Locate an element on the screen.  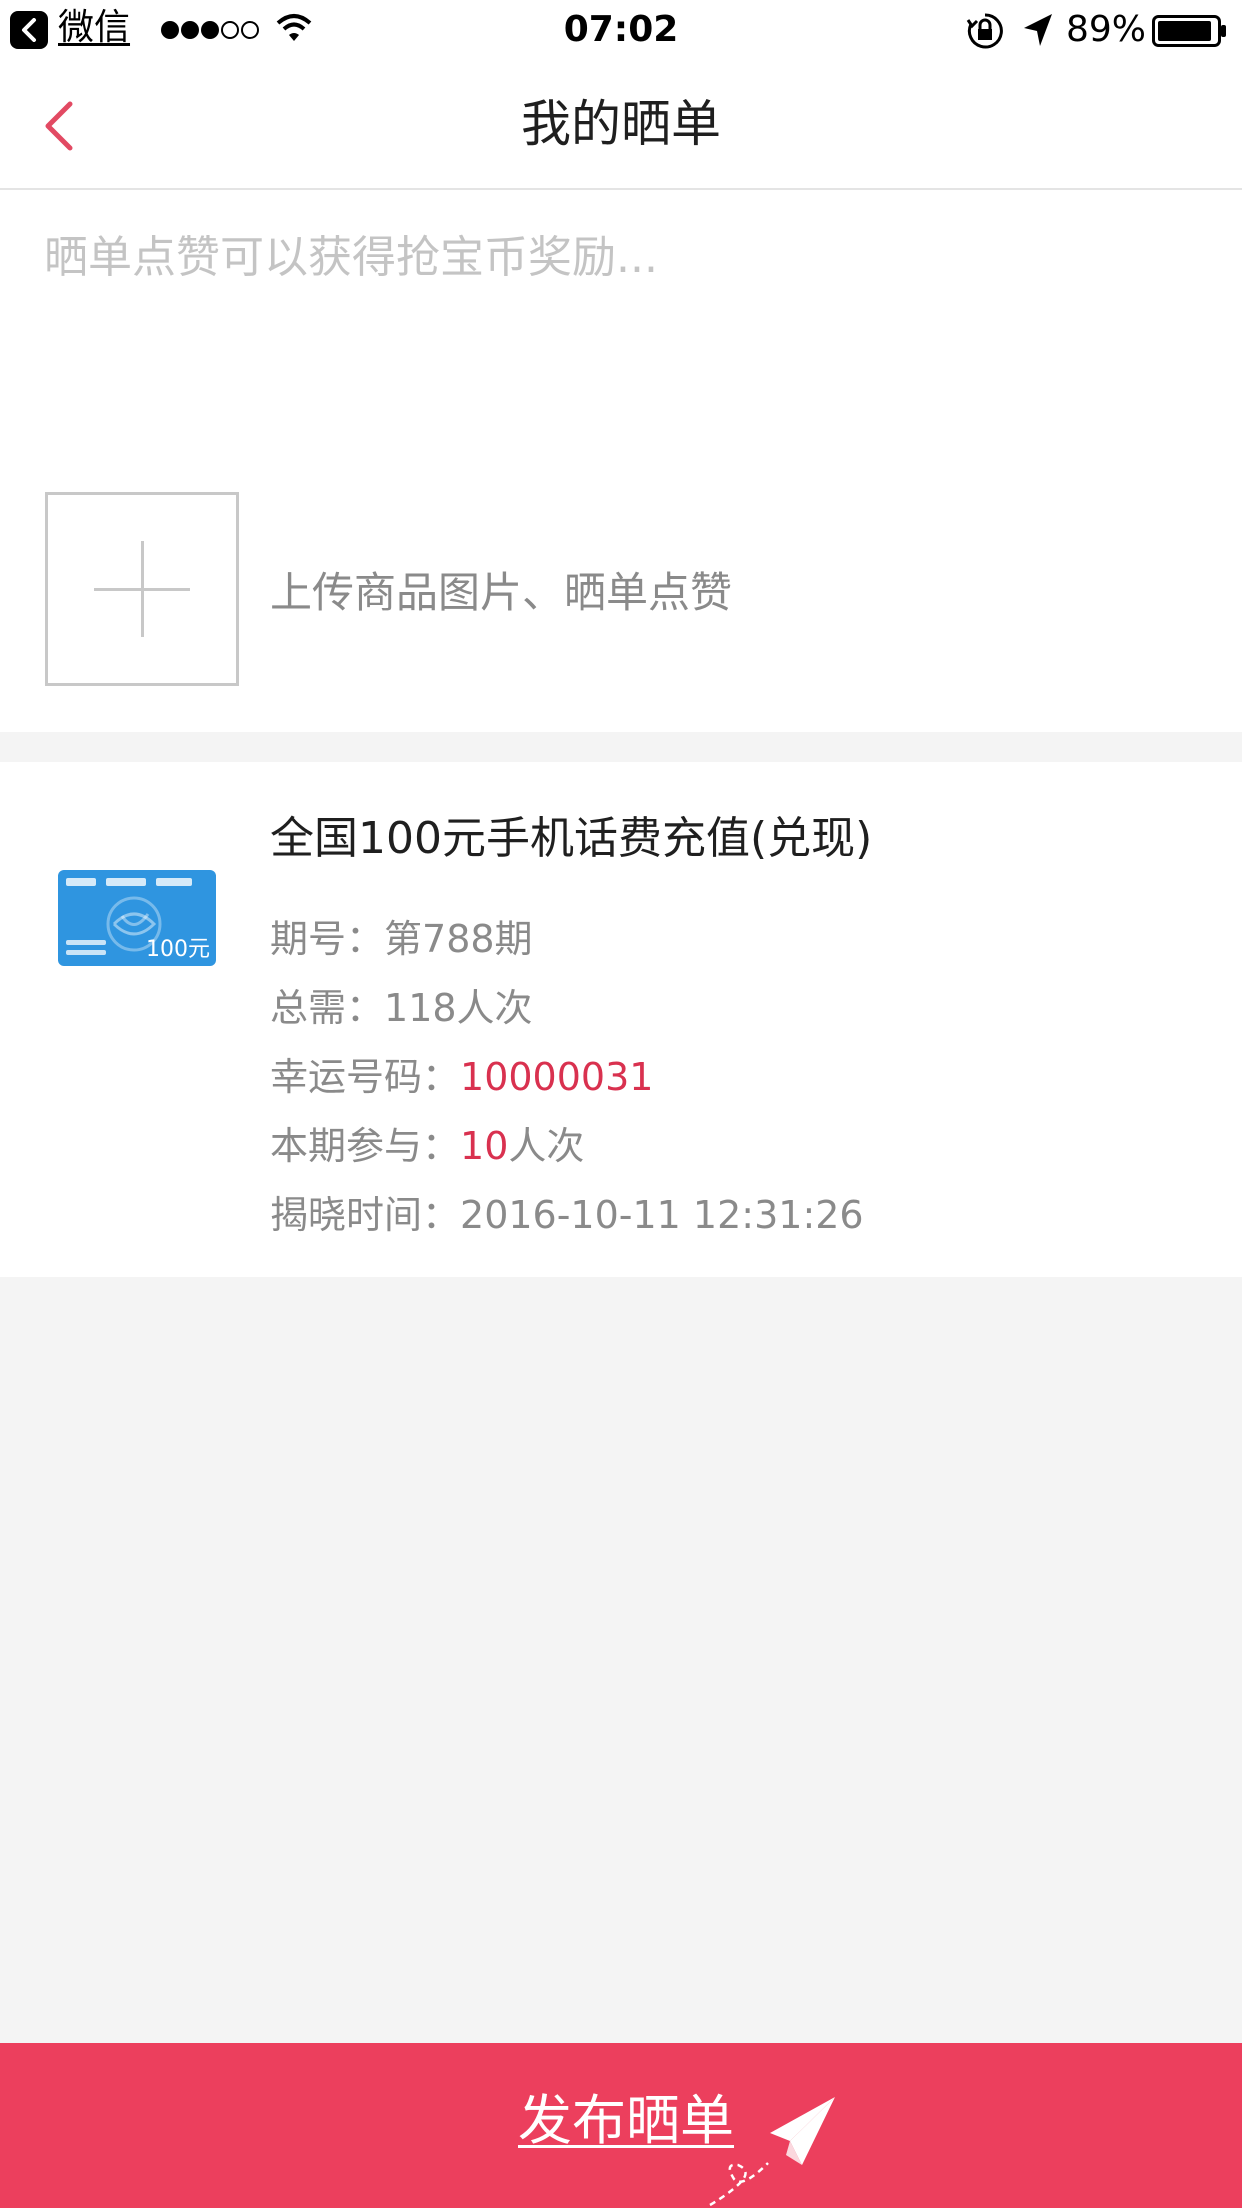
thumbnail-face-value: 100元 is located at coordinates (178, 949).